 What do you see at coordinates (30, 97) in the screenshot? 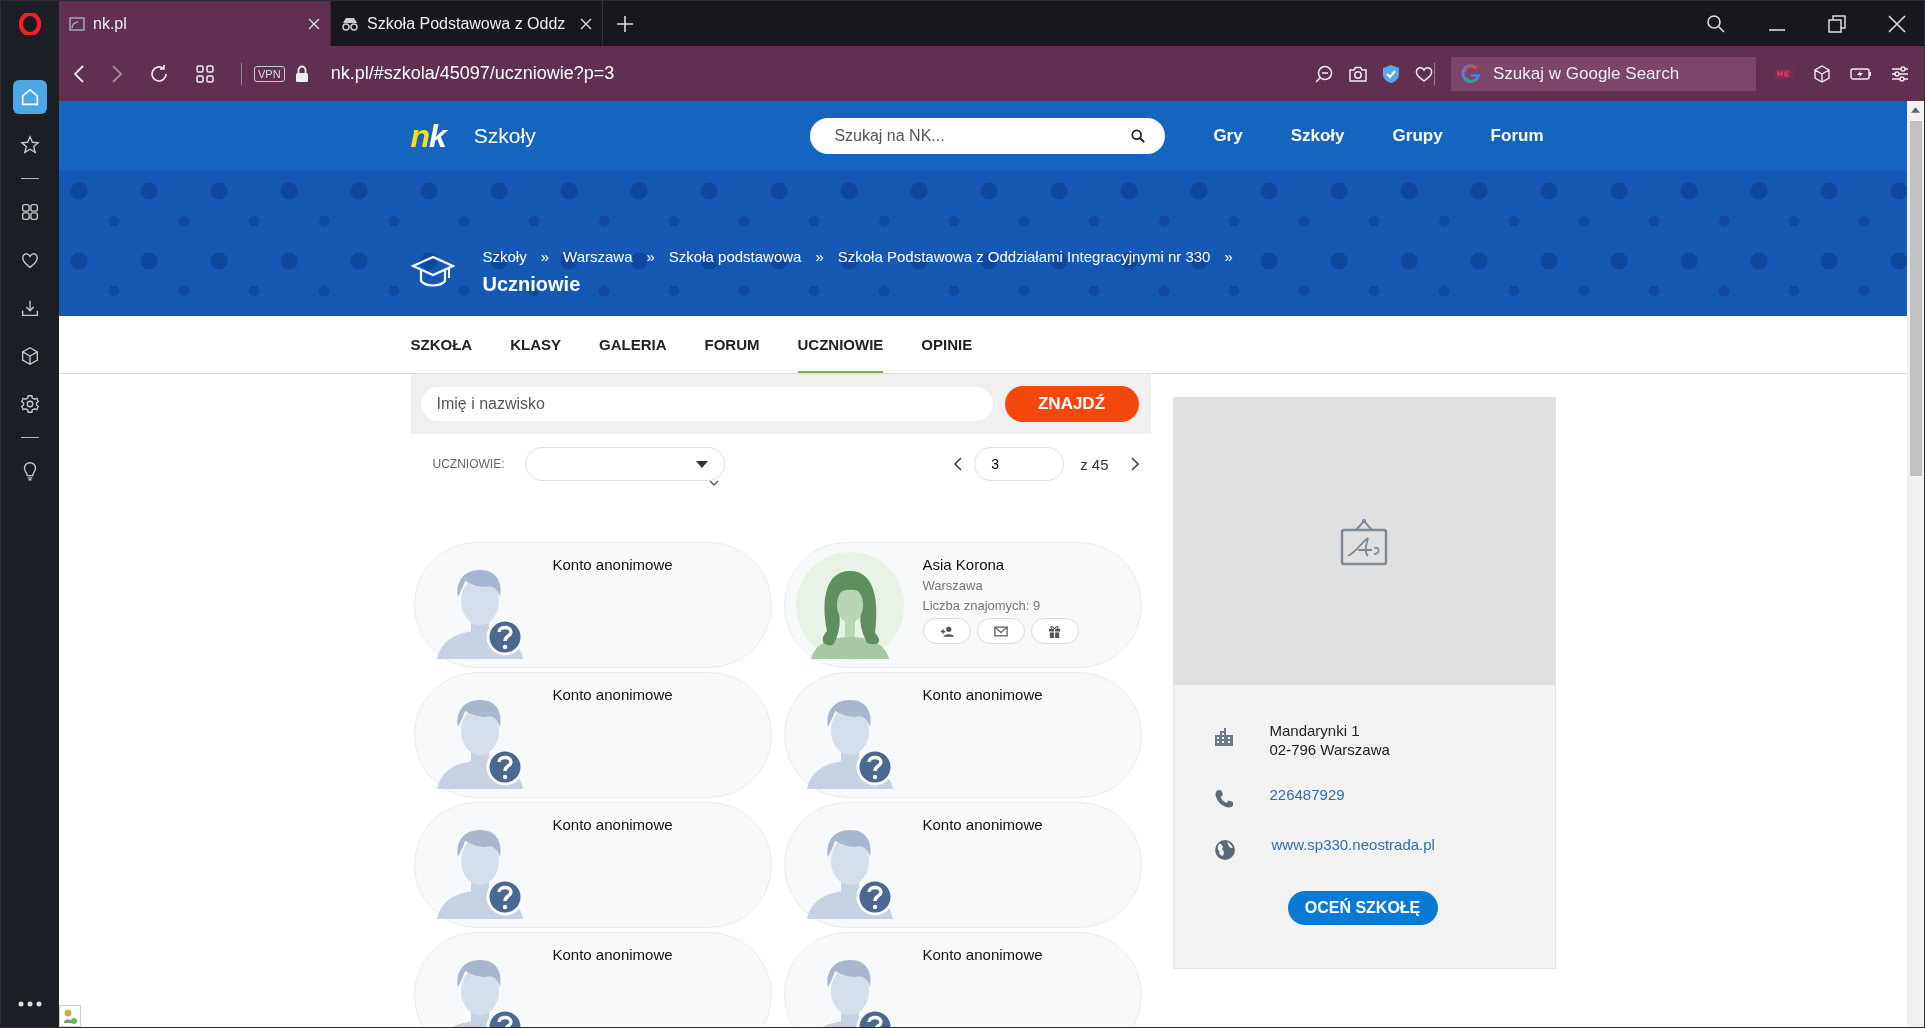
I see `home-icon` at bounding box center [30, 97].